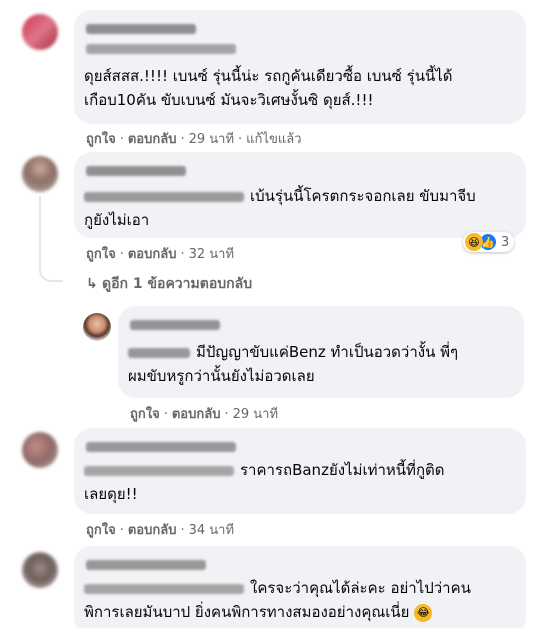  I want to click on comment-actions: ถูกใจ · ตอบกลับ · 34 นาที, so click(160, 529).